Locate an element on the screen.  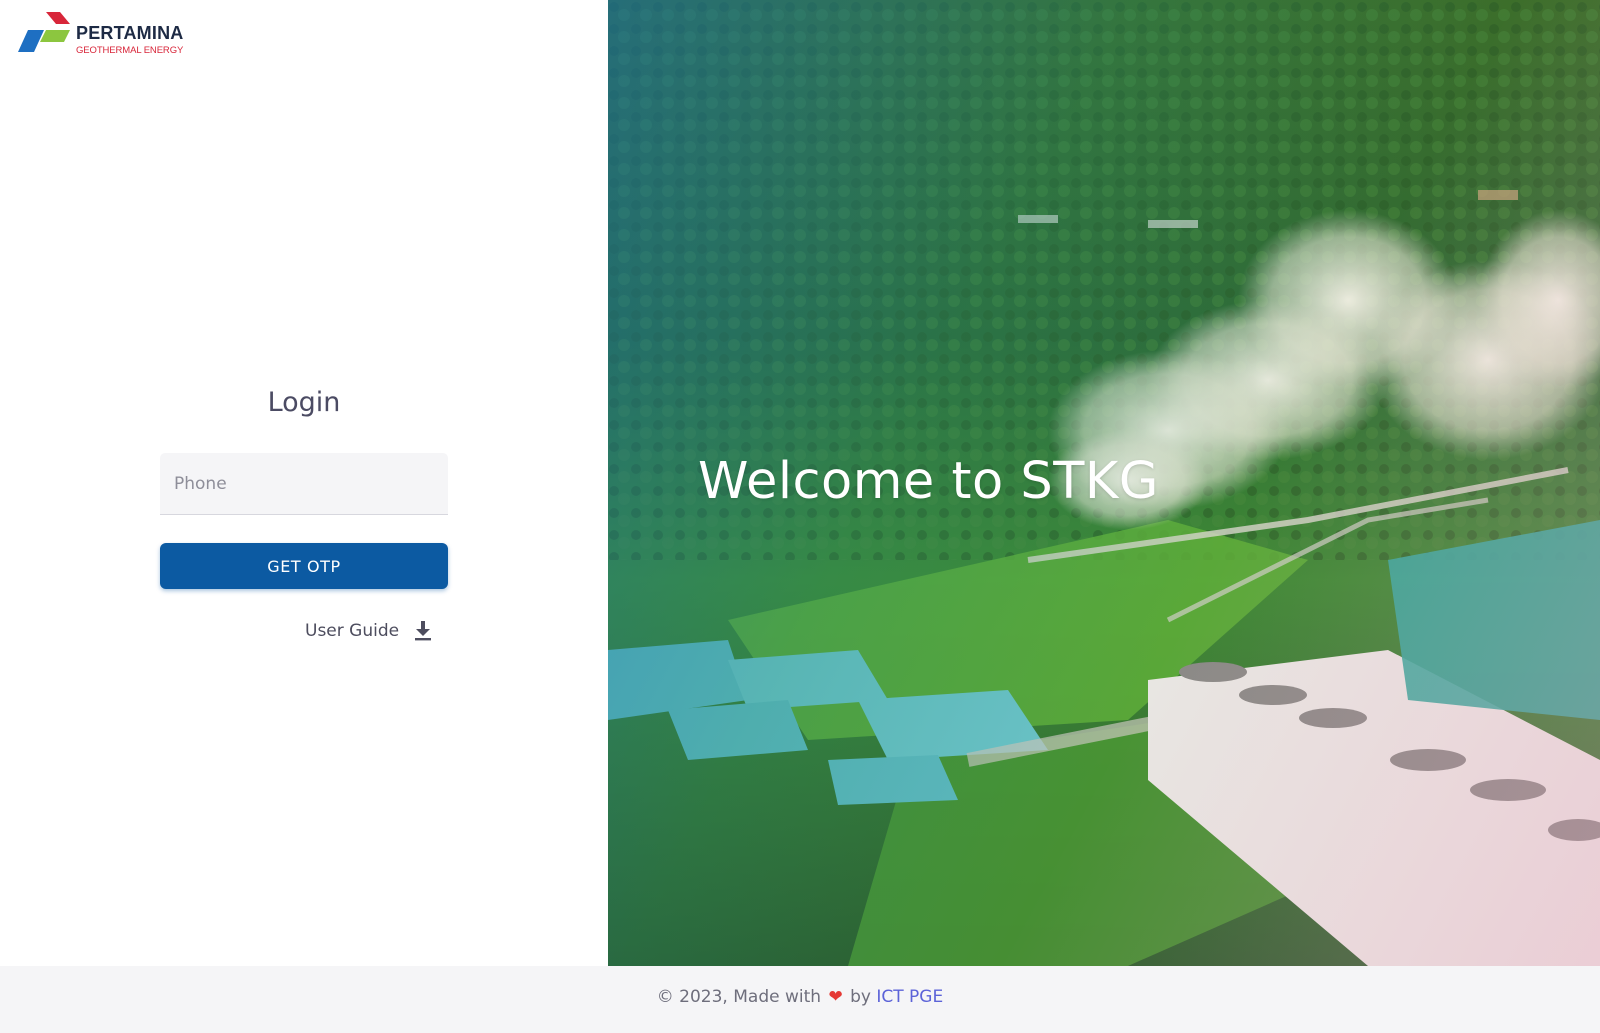
phone-input is located at coordinates (304, 484).